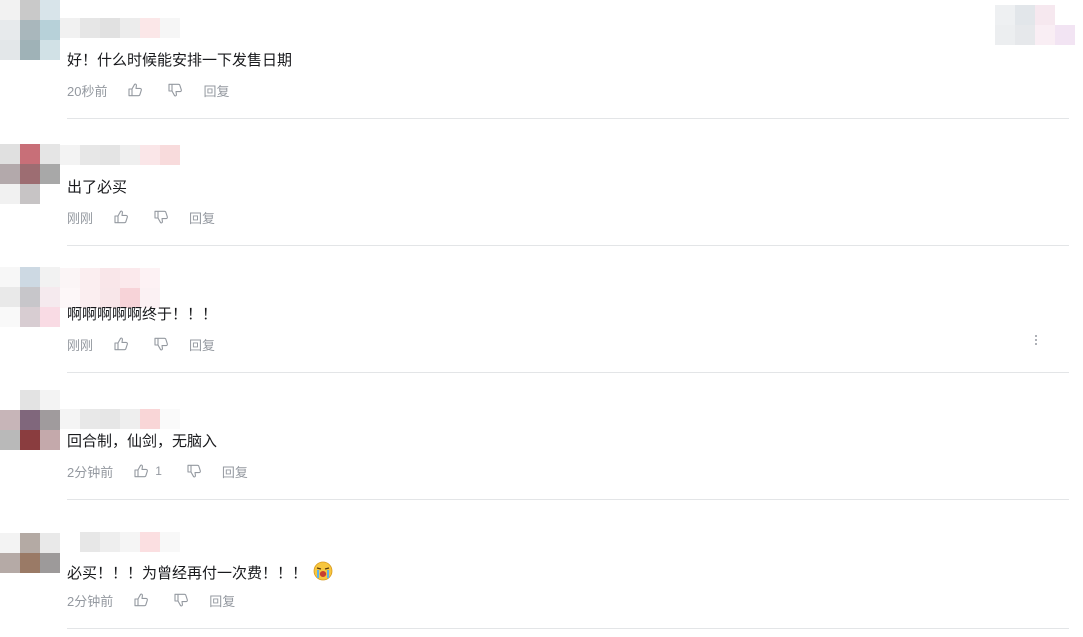 The height and width of the screenshot is (637, 1083). I want to click on more-options-button, so click(1036, 340).